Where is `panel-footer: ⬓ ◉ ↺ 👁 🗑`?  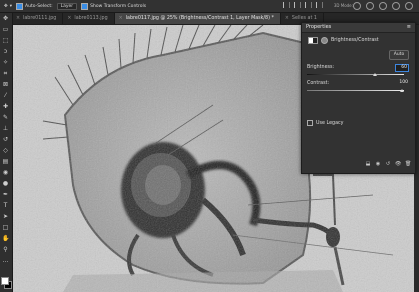 panel-footer: ⬓ ◉ ↺ 👁 🗑 is located at coordinates (388, 164).